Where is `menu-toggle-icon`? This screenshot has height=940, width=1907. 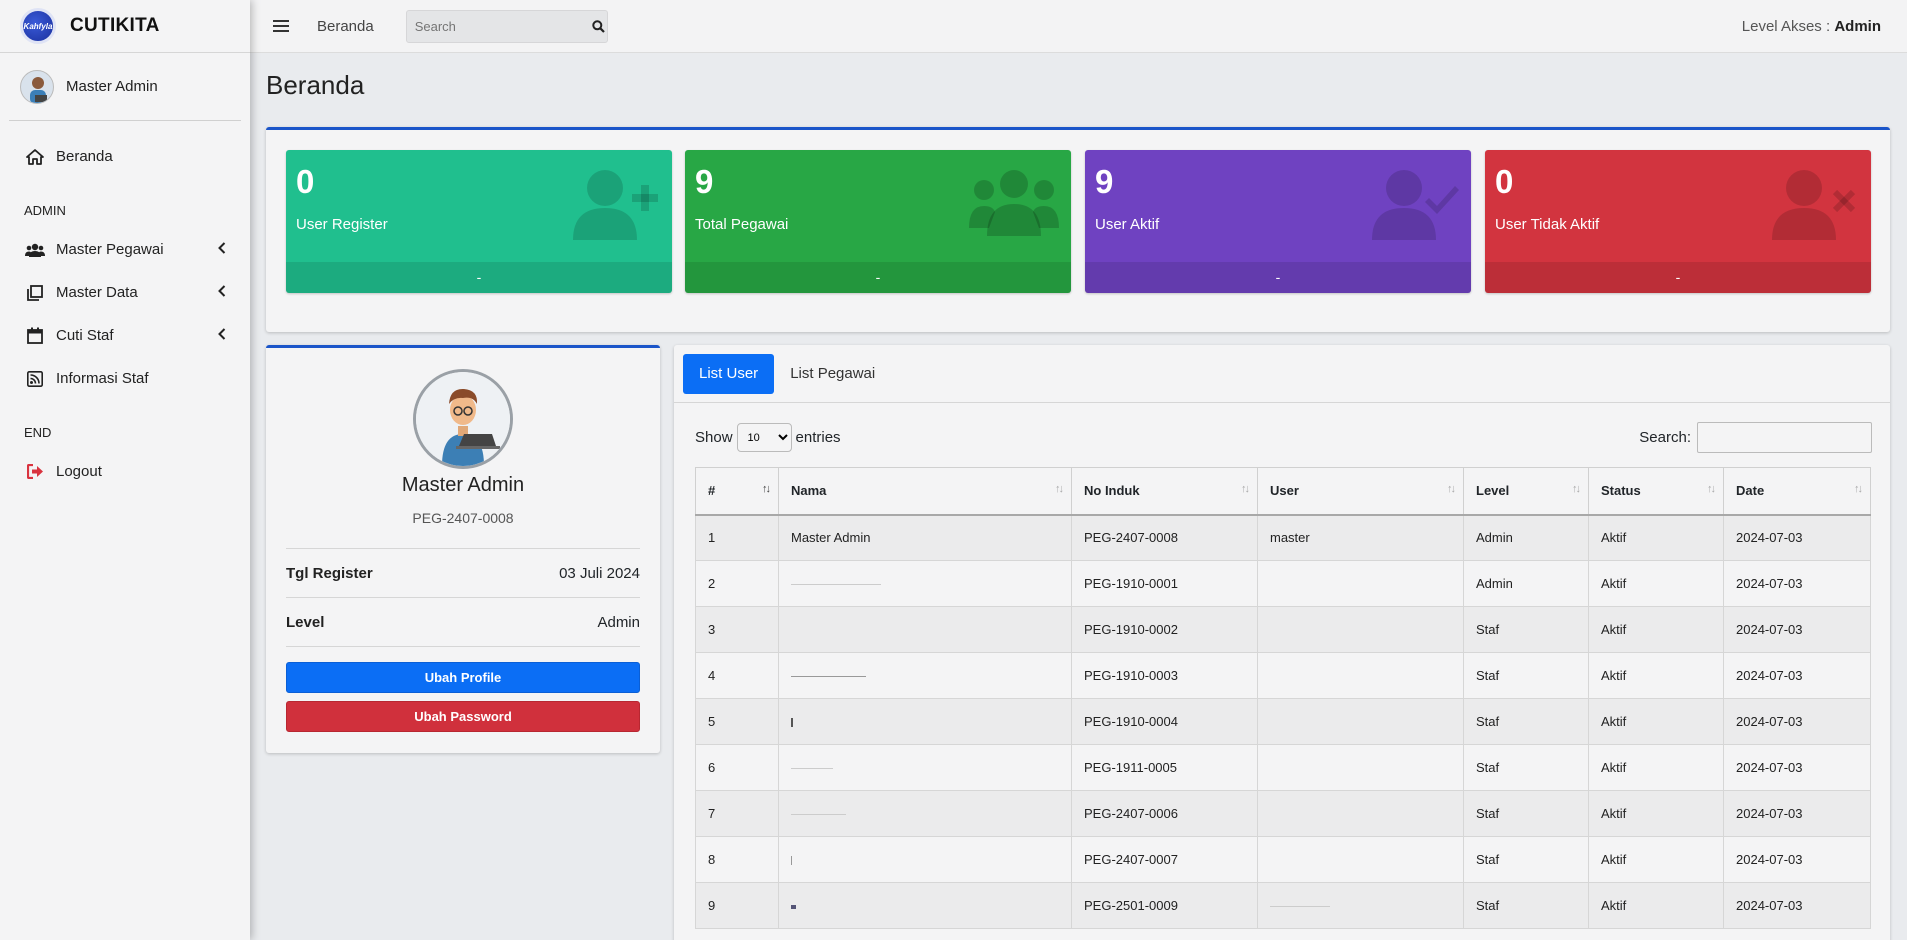 menu-toggle-icon is located at coordinates (281, 26).